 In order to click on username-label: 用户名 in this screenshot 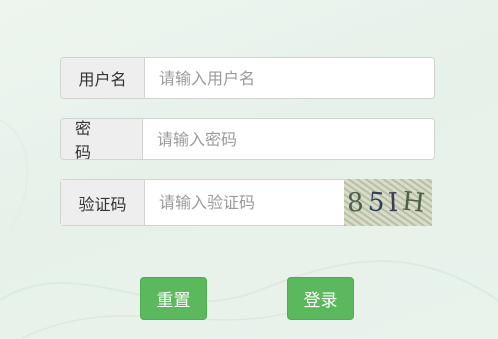, I will do `click(103, 78)`.